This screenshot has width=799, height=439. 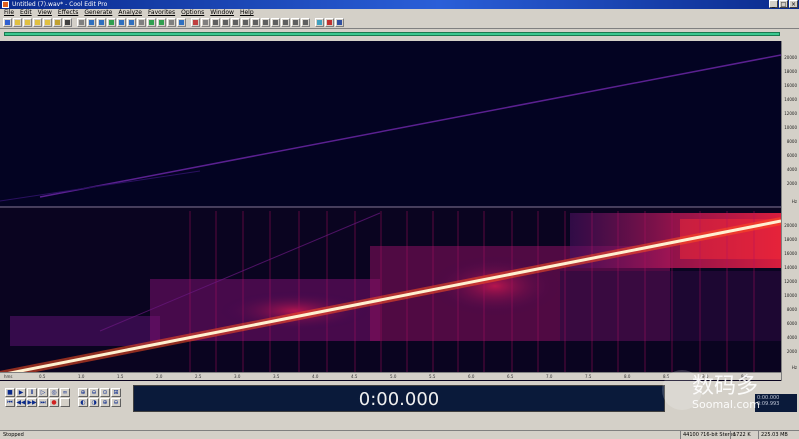 What do you see at coordinates (65, 392) in the screenshot?
I see `play-loop-button: ∞` at bounding box center [65, 392].